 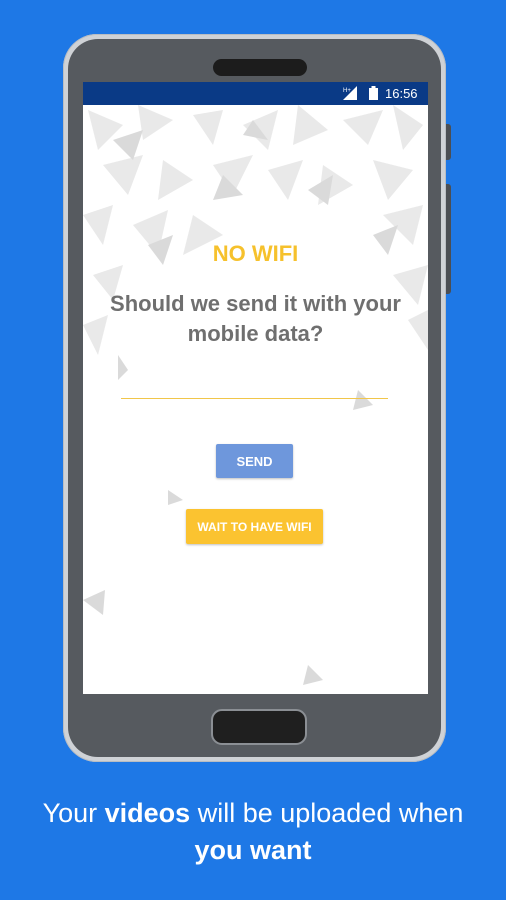 What do you see at coordinates (254, 461) in the screenshot?
I see `send-button: SEND` at bounding box center [254, 461].